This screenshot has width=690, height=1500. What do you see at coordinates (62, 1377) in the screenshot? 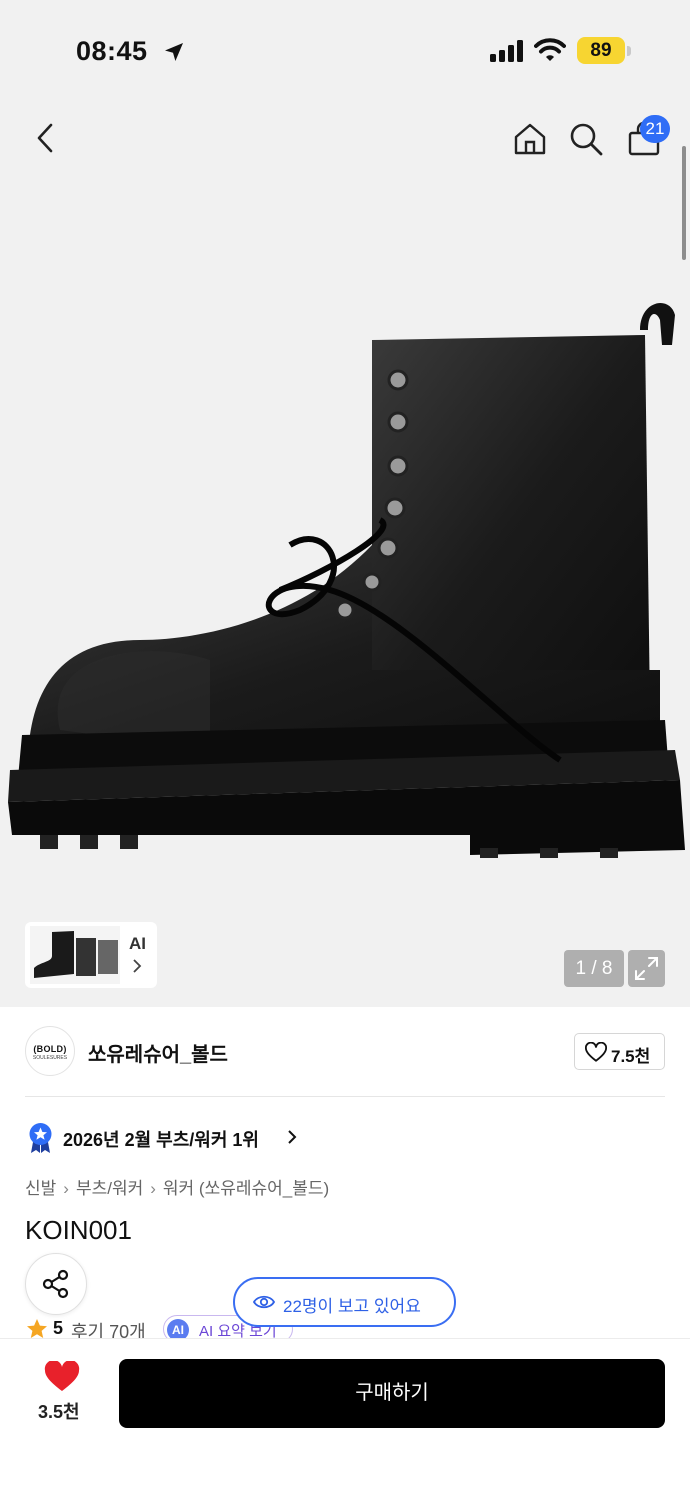
I see `heart-filled-icon` at bounding box center [62, 1377].